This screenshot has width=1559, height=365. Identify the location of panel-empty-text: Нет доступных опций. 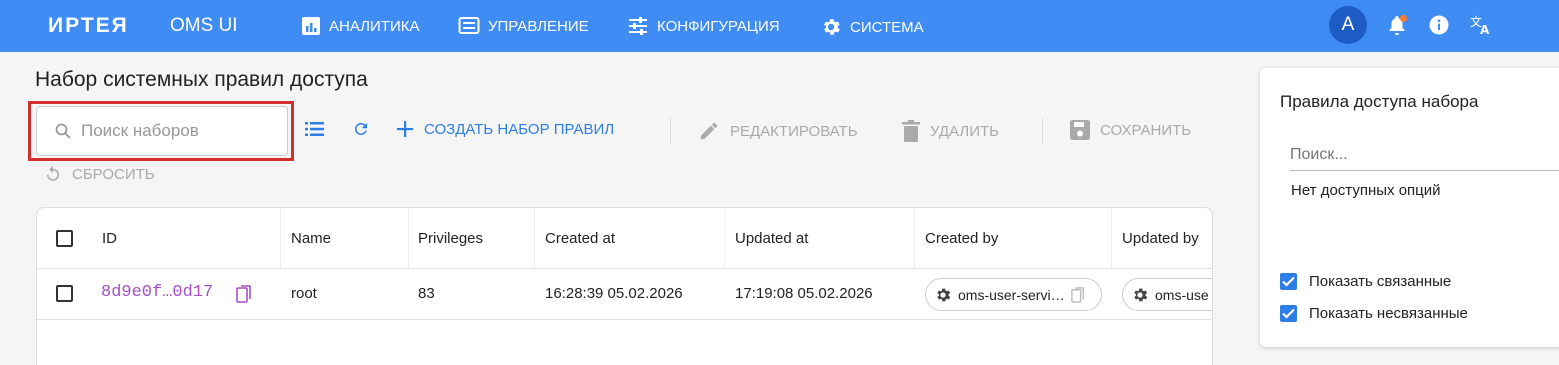
(1366, 190).